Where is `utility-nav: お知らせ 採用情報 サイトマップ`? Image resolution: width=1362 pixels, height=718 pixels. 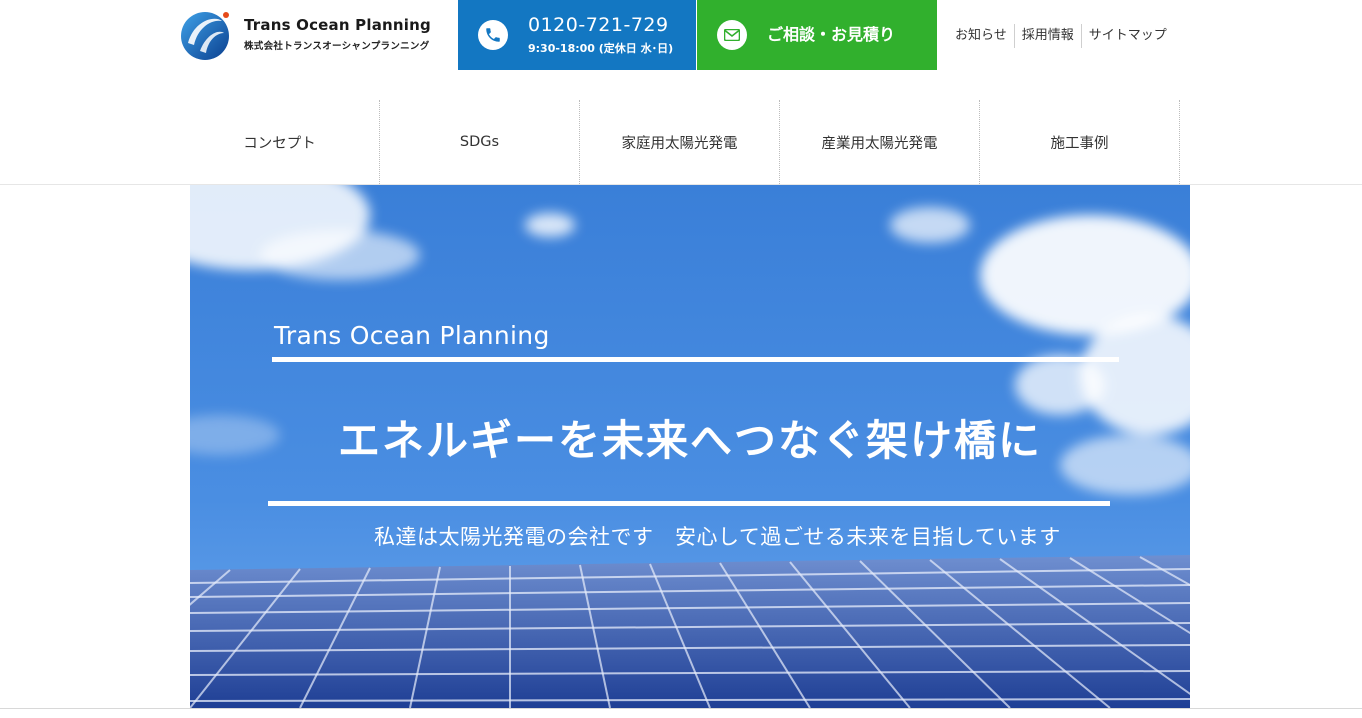 utility-nav: お知らせ 採用情報 サイトマップ is located at coordinates (1061, 36).